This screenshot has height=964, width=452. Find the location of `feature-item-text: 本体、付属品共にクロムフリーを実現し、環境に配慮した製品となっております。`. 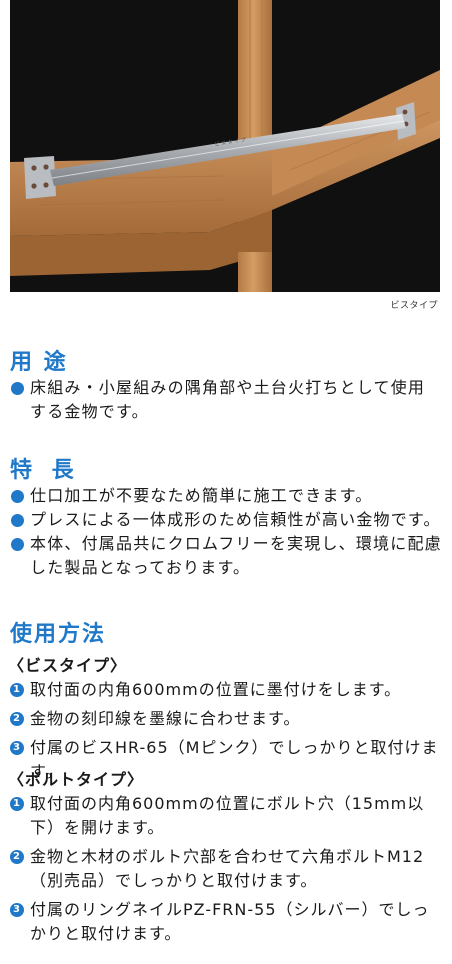

feature-item-text: 本体、付属品共にクロムフリーを実現し、環境に配慮した製品となっております。 is located at coordinates (236, 555).